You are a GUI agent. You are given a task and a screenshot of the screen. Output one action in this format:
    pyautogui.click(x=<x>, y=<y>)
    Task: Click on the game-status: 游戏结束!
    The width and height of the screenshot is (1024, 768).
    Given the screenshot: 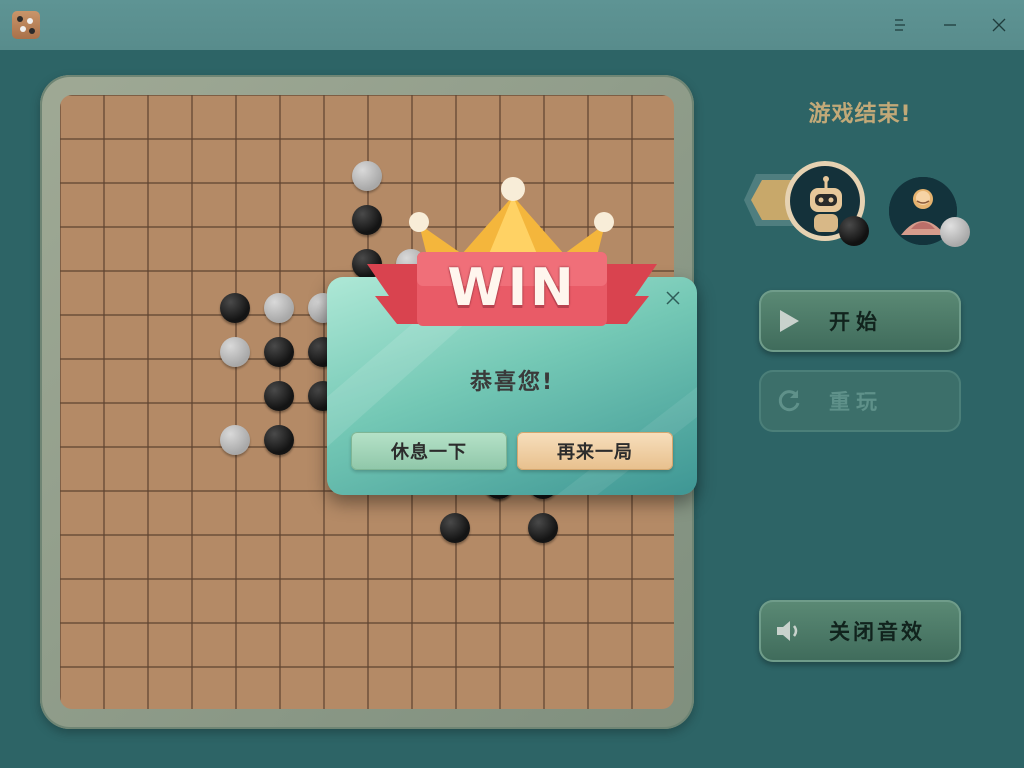 What is the action you would take?
    pyautogui.click(x=860, y=114)
    